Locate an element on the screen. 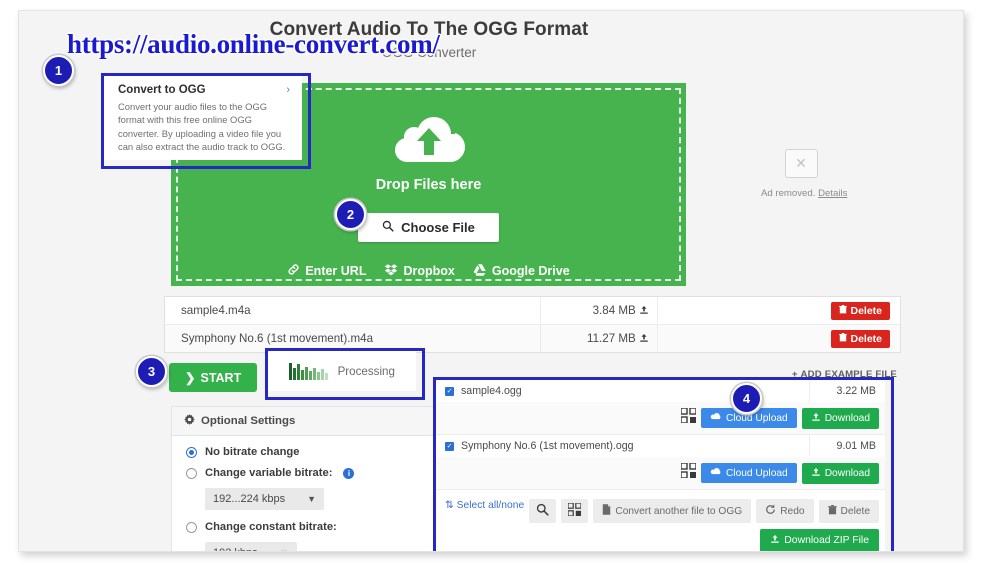  option-label: No bitrate change is located at coordinates (252, 452).